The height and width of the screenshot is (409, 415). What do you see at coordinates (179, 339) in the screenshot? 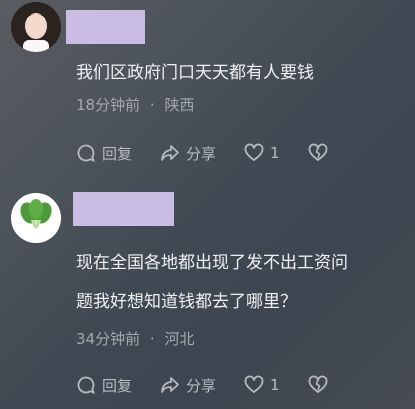
I see `comment-location: 河北` at bounding box center [179, 339].